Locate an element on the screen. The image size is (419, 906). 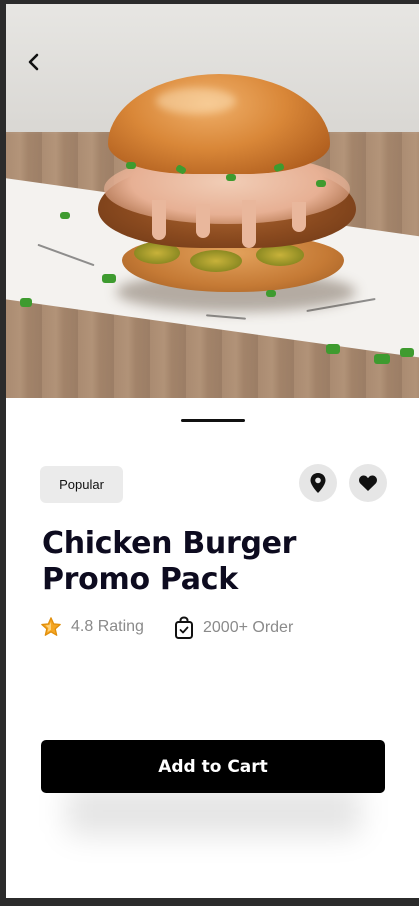
back-button is located at coordinates (34, 62).